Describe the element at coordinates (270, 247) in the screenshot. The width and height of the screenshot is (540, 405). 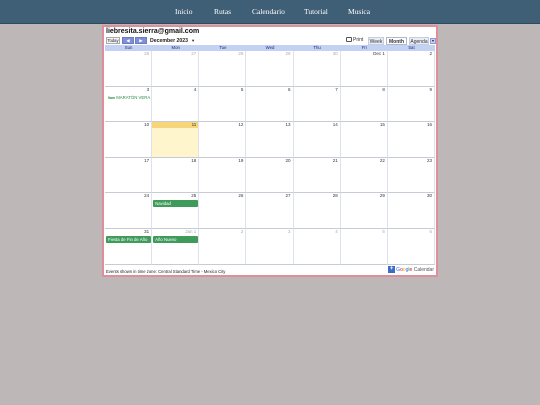
I see `day-cell: 3` at that location.